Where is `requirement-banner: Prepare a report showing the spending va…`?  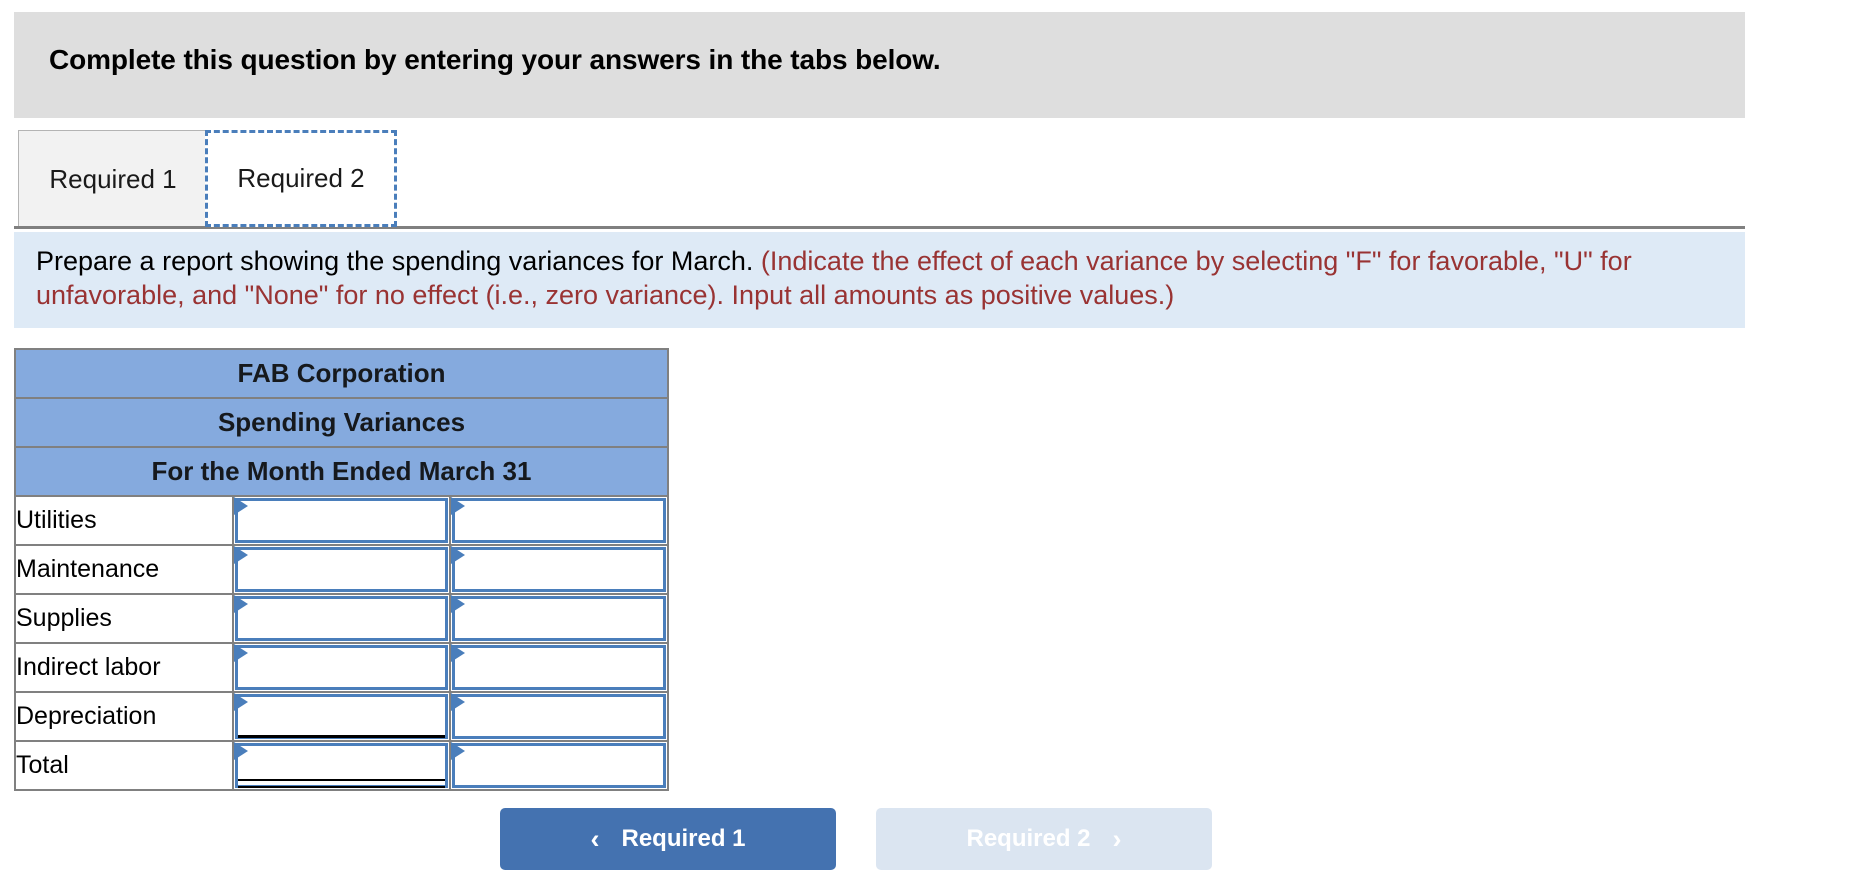 requirement-banner: Prepare a report showing the spending va… is located at coordinates (879, 280).